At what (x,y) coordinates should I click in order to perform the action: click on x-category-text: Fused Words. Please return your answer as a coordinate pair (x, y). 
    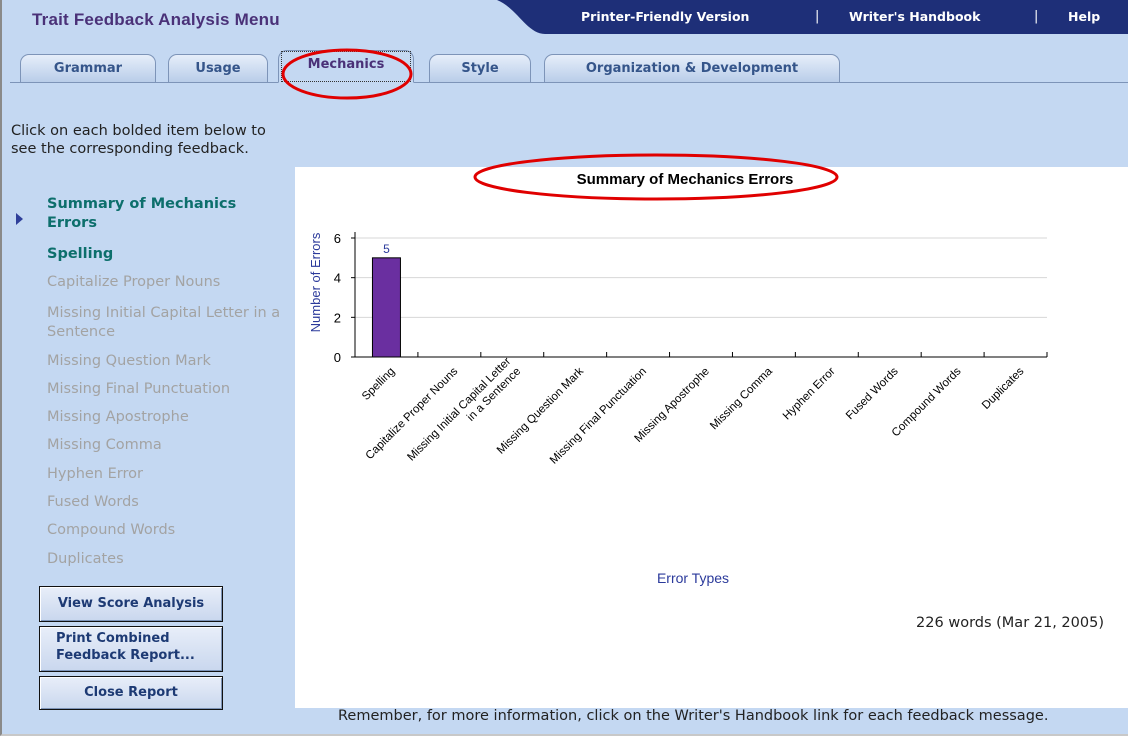
    Looking at the image, I should click on (872, 393).